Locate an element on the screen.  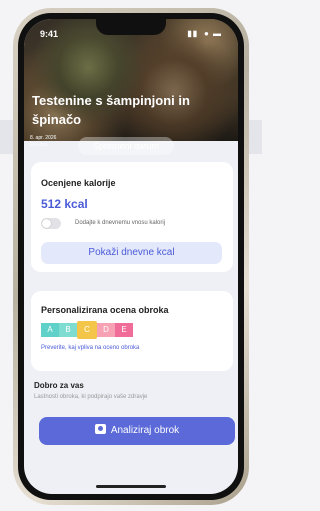
grade-scale: ABCDE is located at coordinates (98, 330).